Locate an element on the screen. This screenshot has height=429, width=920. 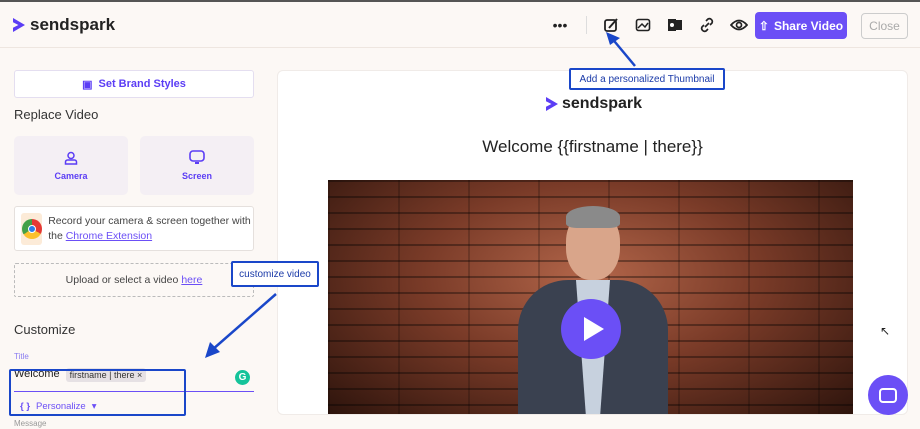
preview-title: Welcome {{firstname | there}} is located at coordinates (592, 146).